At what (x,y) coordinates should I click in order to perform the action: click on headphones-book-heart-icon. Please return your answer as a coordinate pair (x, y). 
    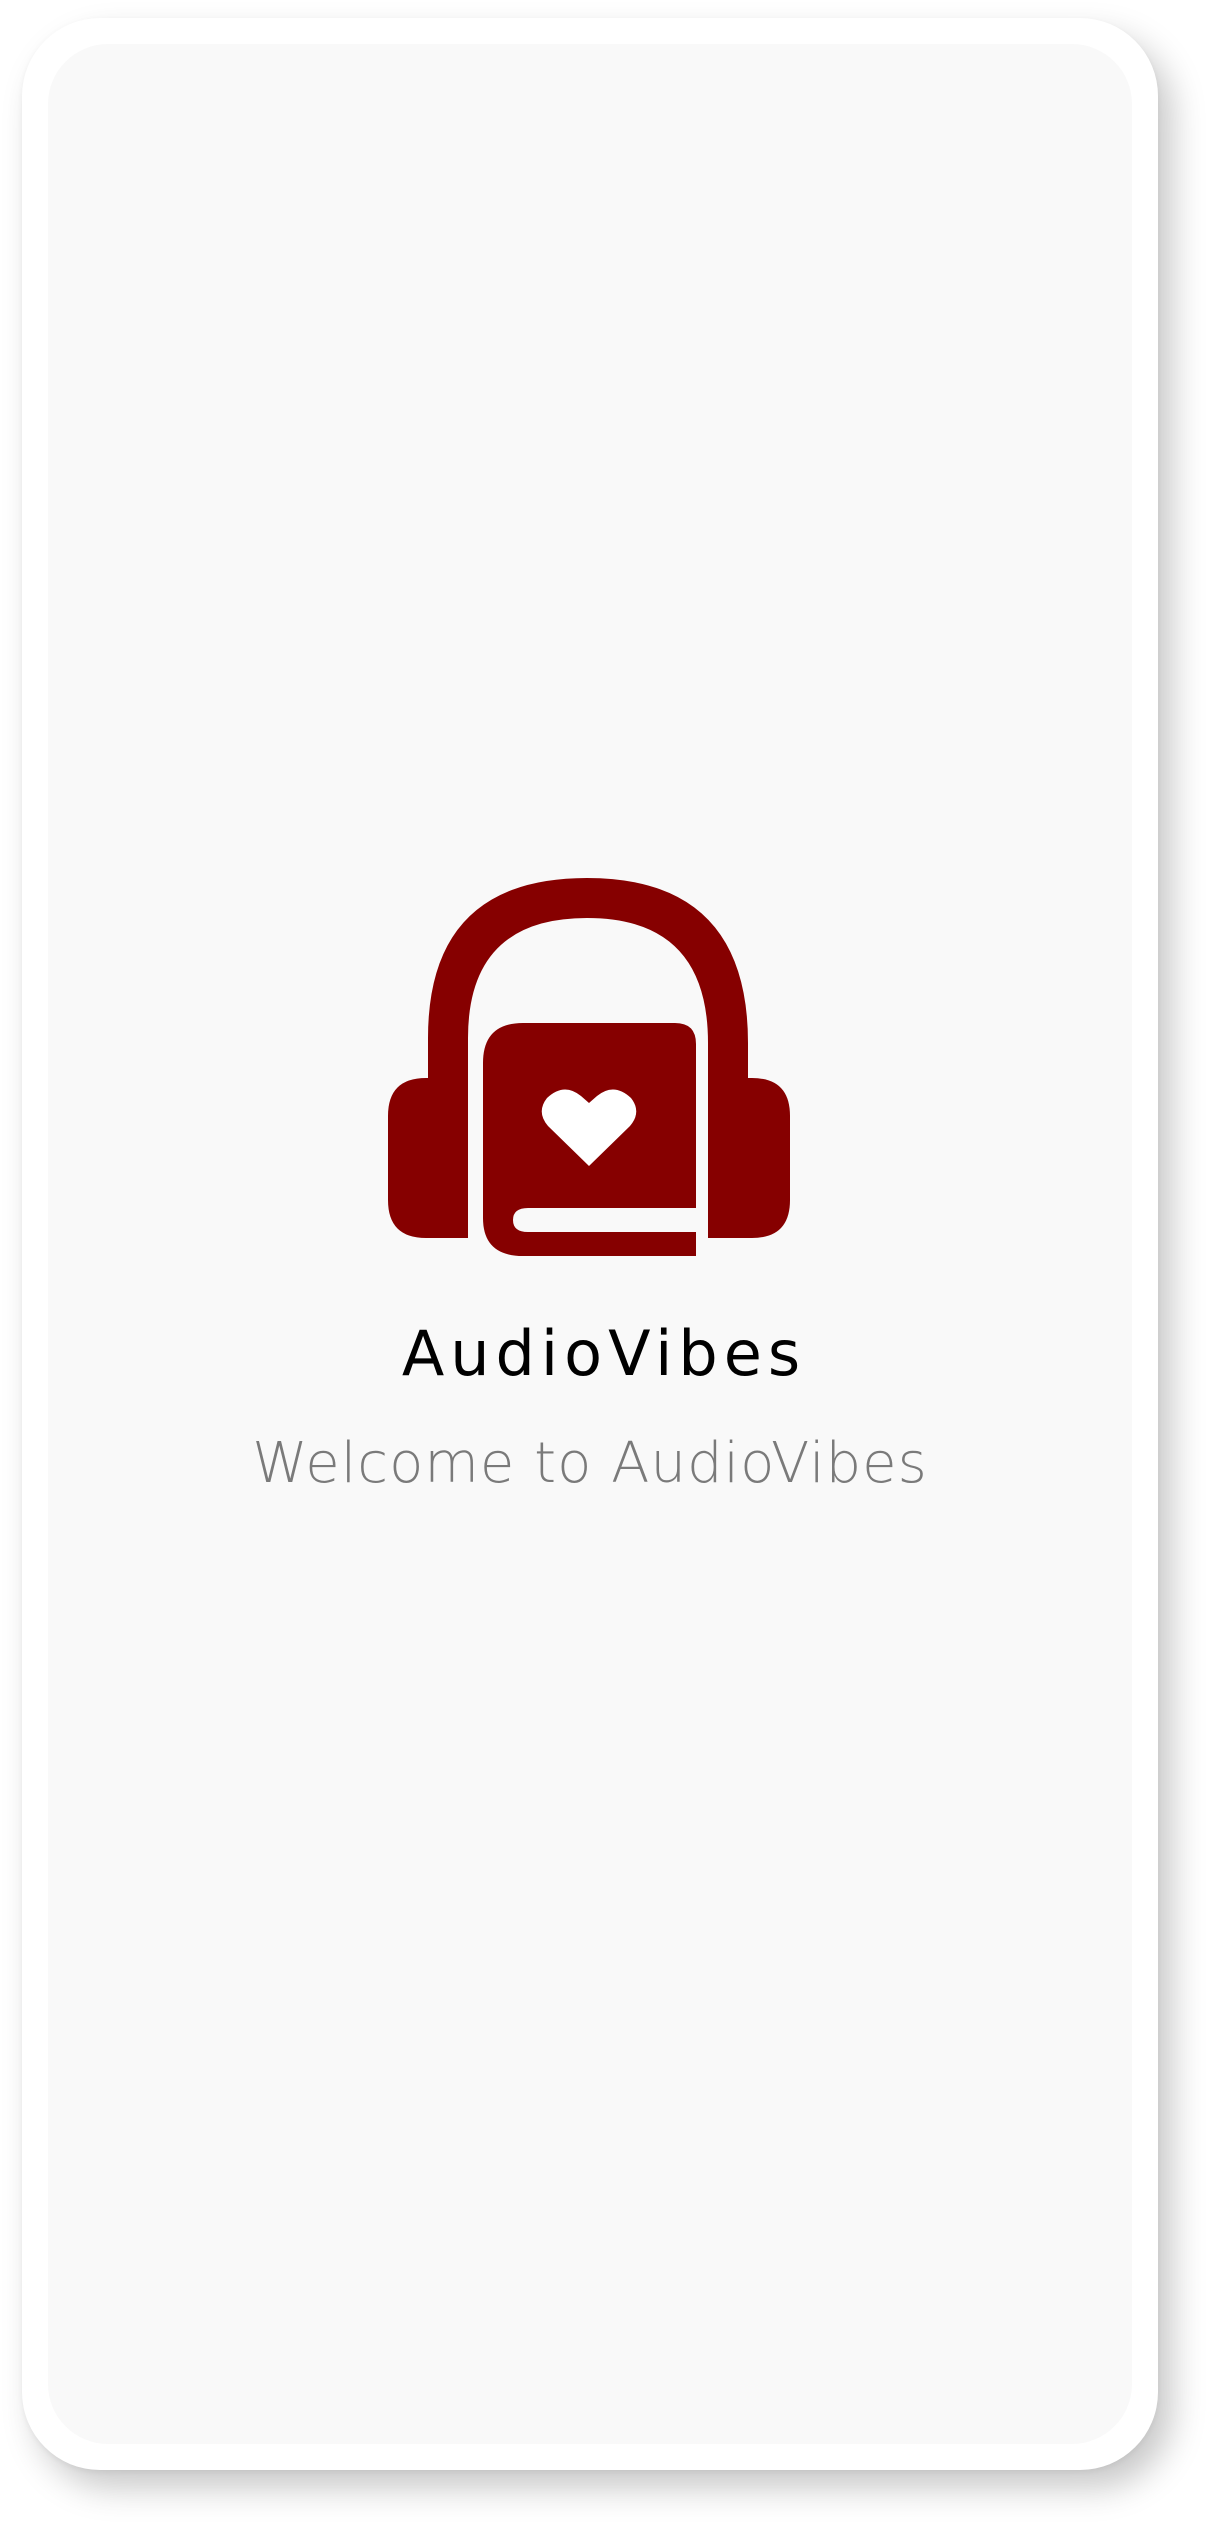
    Looking at the image, I should click on (589, 1070).